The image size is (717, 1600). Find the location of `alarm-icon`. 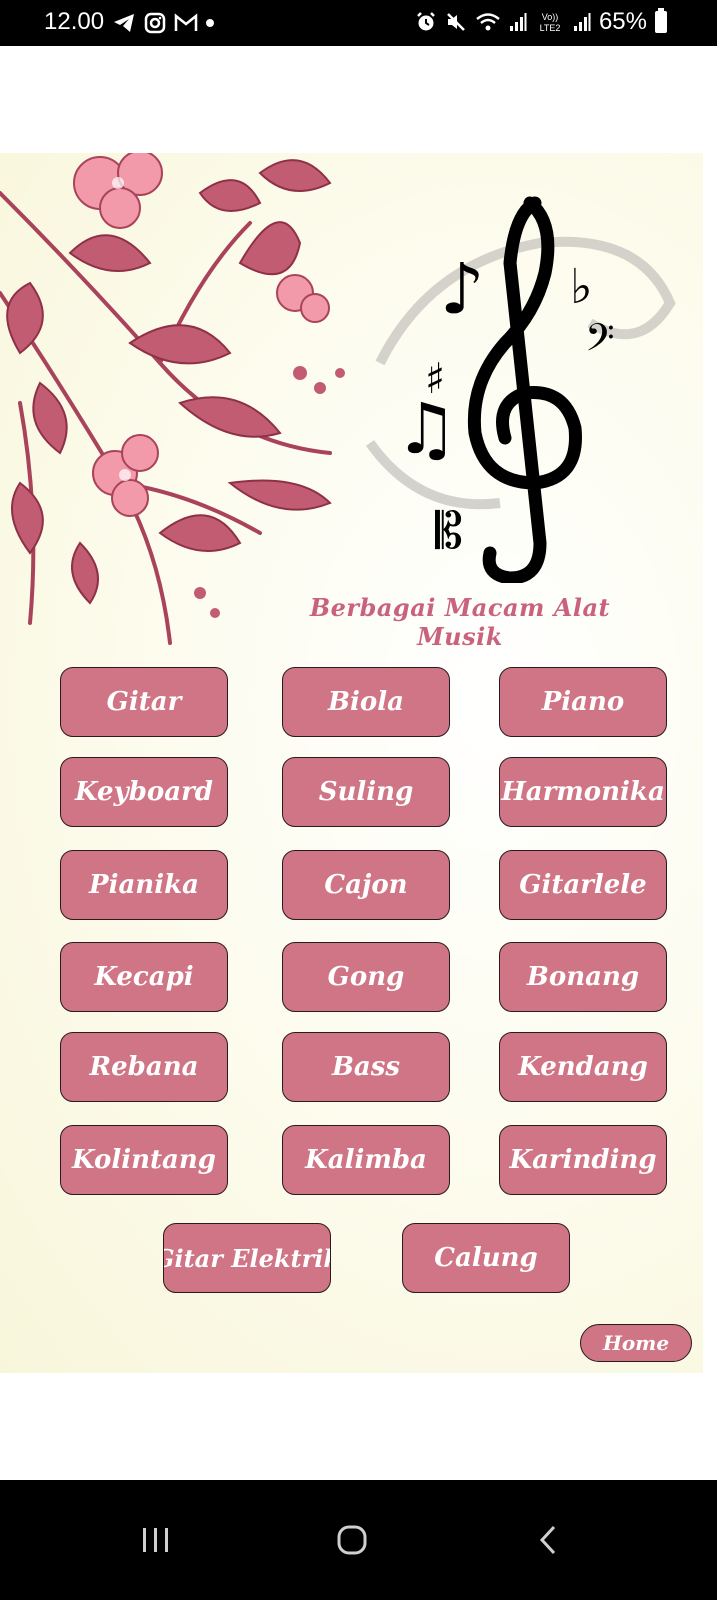

alarm-icon is located at coordinates (426, 21).